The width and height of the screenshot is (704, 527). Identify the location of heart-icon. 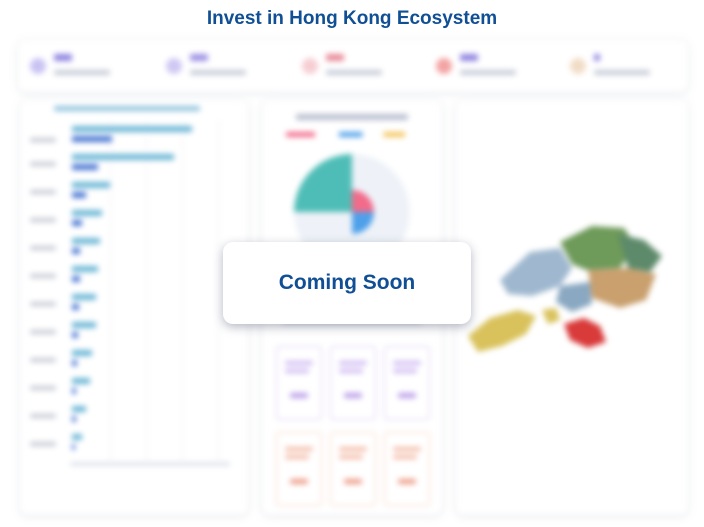
(310, 66).